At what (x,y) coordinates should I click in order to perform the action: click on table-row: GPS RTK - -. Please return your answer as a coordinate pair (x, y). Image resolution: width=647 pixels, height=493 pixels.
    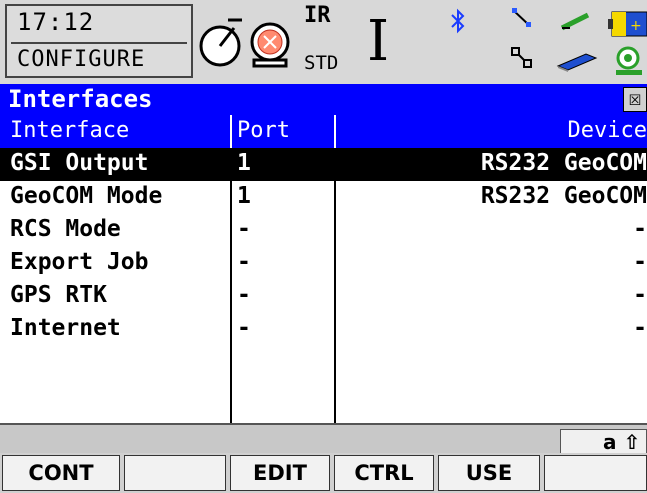
    Looking at the image, I should click on (323, 296).